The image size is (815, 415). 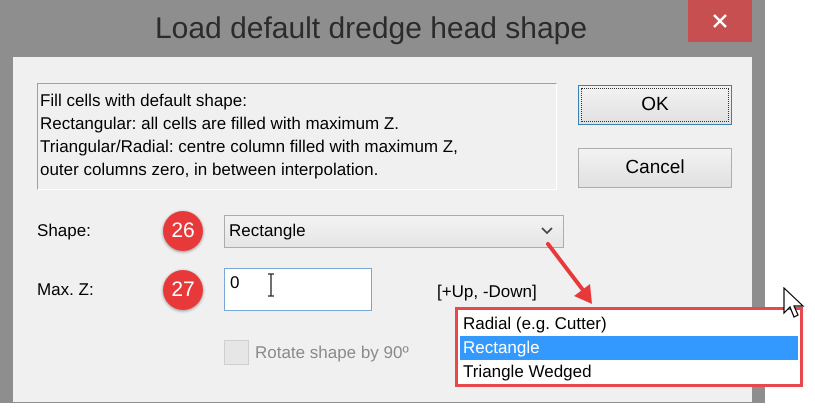 I want to click on dropdown-option: Radial (e.g. Cutter), so click(x=629, y=324).